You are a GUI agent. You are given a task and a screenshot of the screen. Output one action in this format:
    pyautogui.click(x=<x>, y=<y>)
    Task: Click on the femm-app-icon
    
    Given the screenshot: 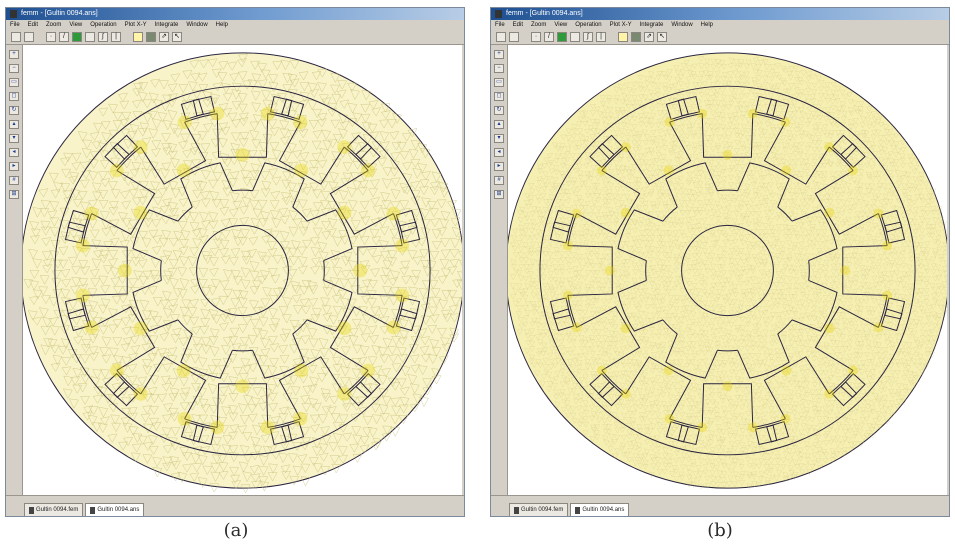 What is the action you would take?
    pyautogui.click(x=13, y=14)
    